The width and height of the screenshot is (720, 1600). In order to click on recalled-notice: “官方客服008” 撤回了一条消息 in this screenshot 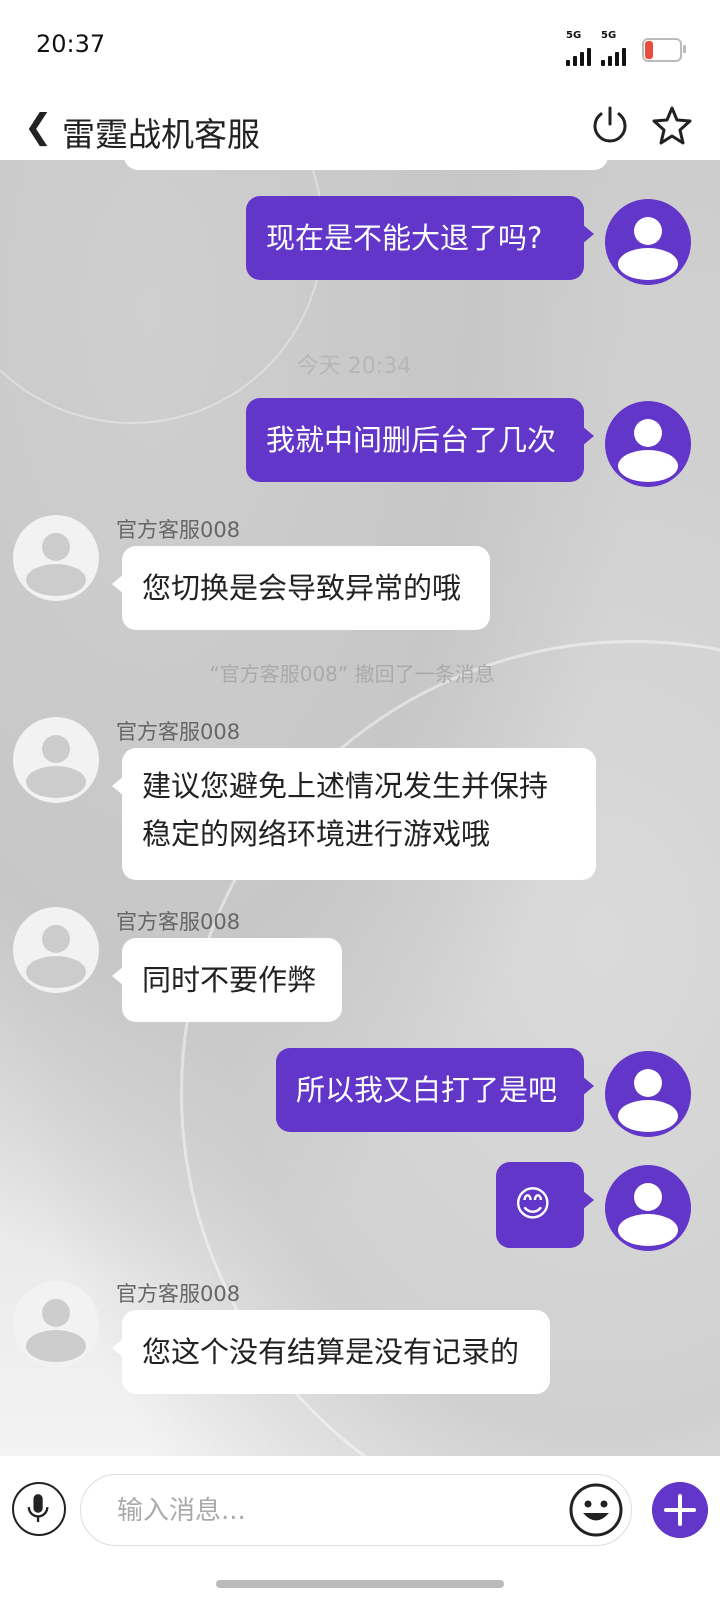, I will do `click(352, 674)`.